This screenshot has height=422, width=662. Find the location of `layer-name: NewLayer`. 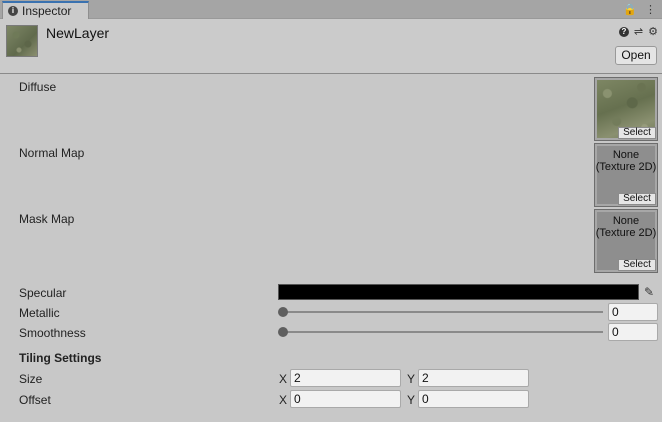

layer-name: NewLayer is located at coordinates (78, 33).